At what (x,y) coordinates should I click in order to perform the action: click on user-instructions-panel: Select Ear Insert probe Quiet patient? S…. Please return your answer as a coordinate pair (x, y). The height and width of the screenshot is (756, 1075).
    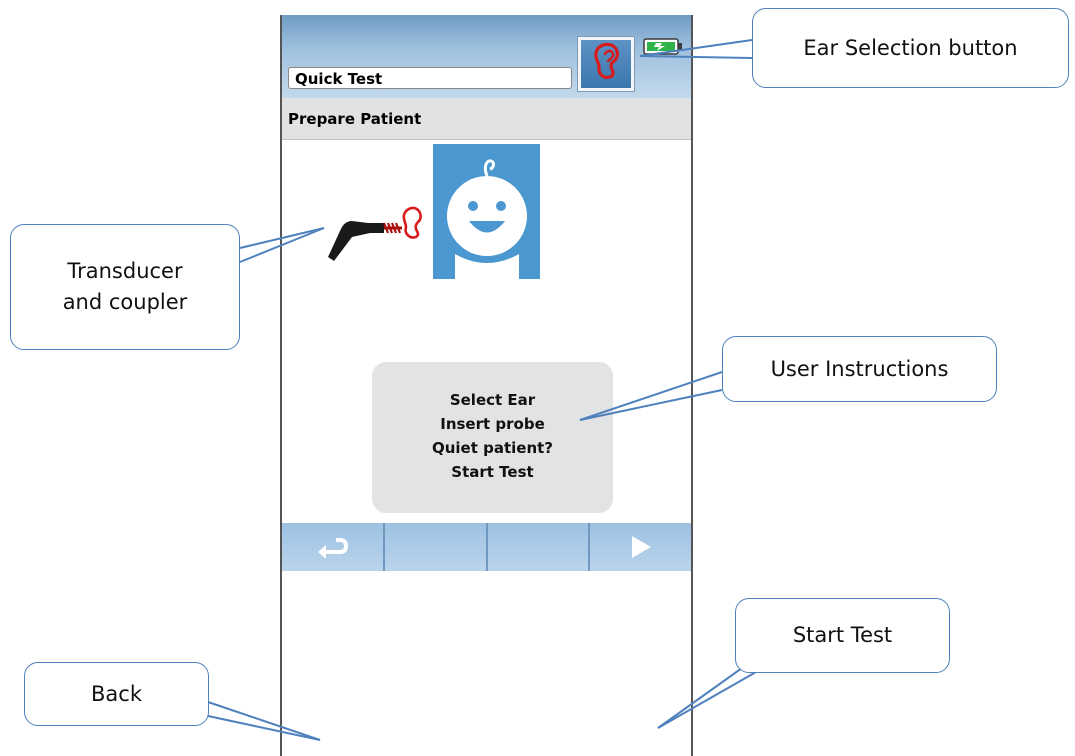
    Looking at the image, I should click on (492, 437).